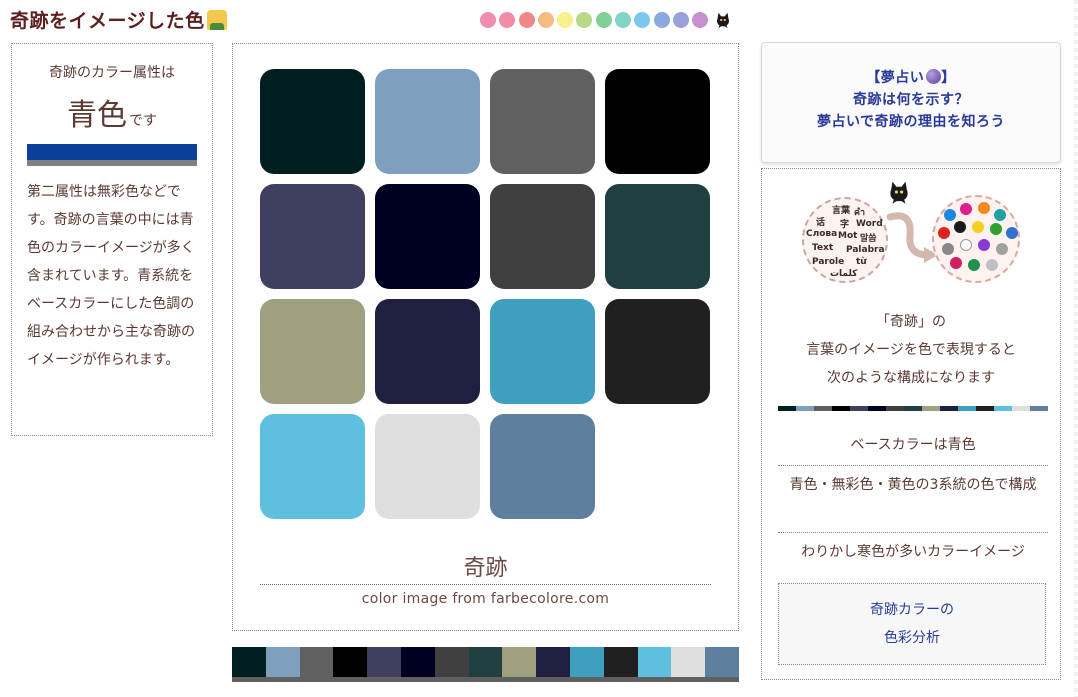 The width and height of the screenshot is (1078, 697). I want to click on person-emoji-icon, so click(216, 20).